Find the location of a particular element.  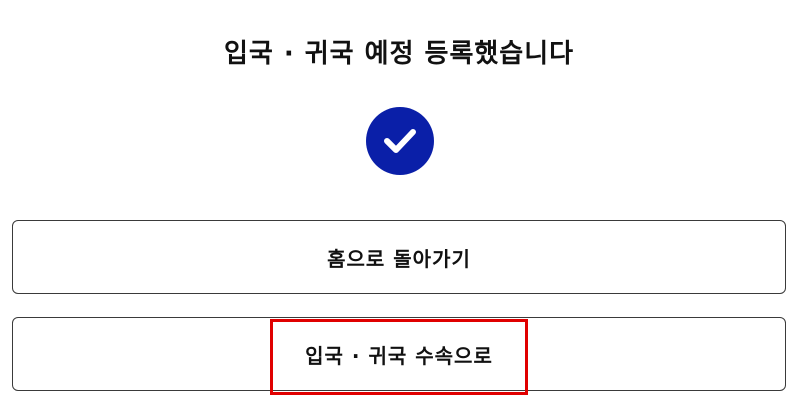

page-title: 입국 · 귀국 예정 등록했습니다 is located at coordinates (399, 54).